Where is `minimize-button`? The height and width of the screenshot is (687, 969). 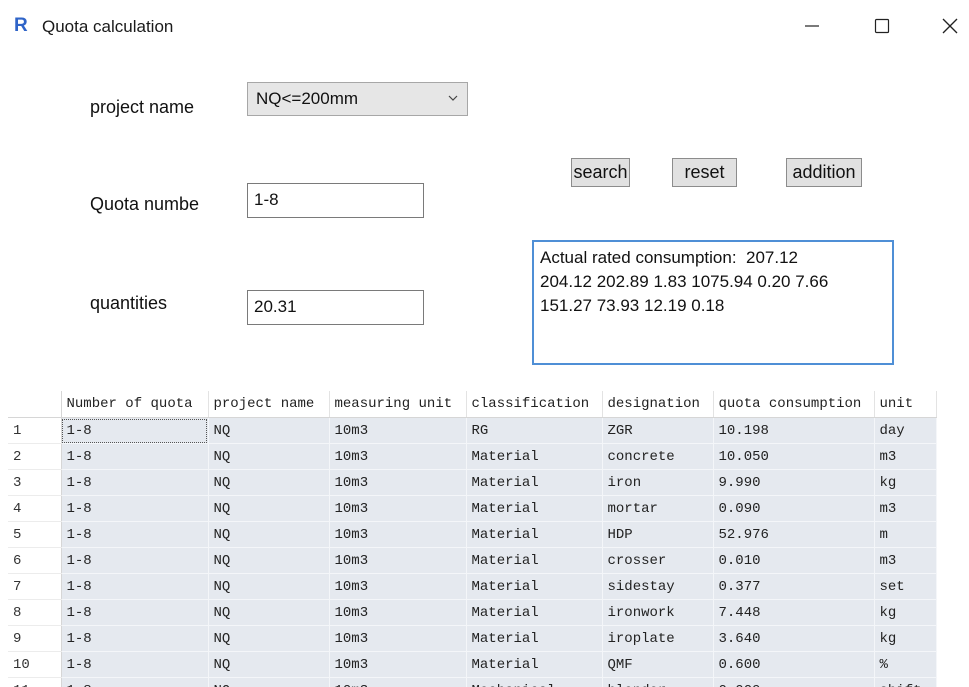
minimize-button is located at coordinates (812, 26).